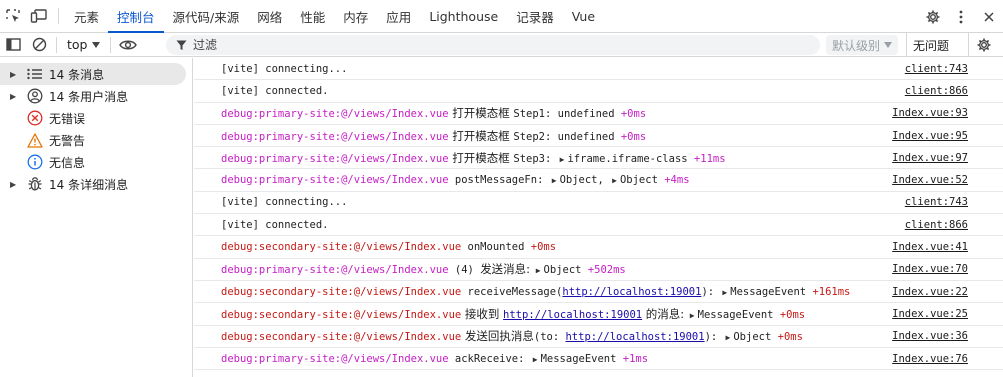  I want to click on filter-field, so click(493, 45).